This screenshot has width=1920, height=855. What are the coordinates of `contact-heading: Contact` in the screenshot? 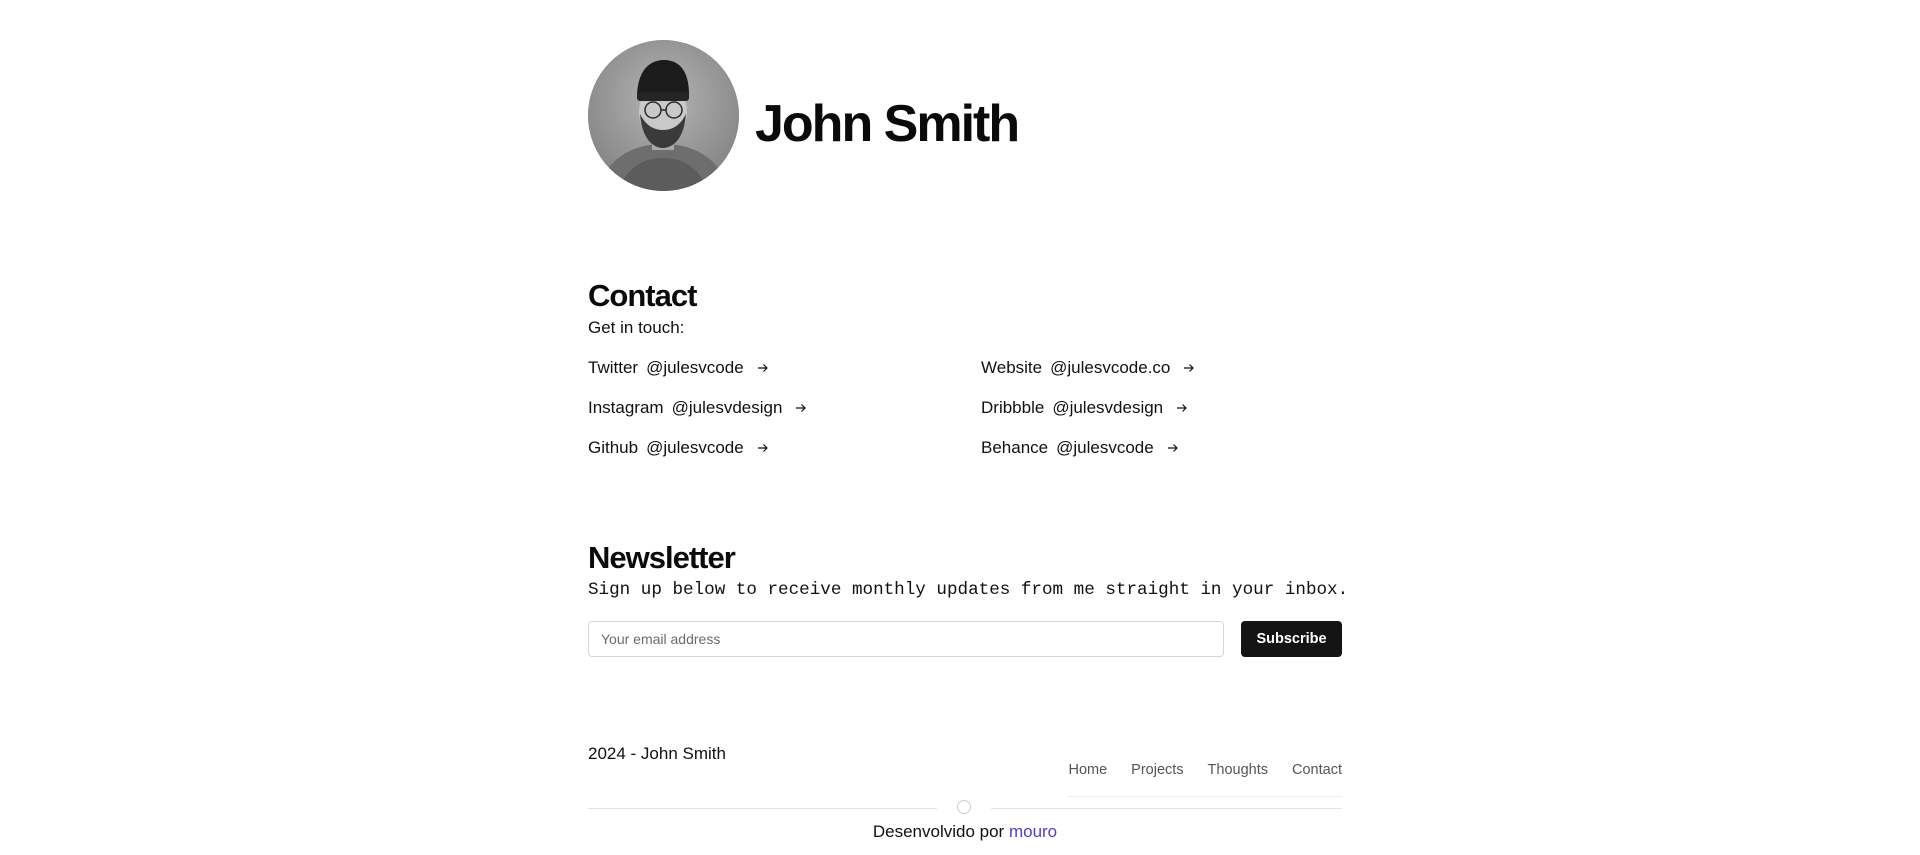 It's located at (642, 295).